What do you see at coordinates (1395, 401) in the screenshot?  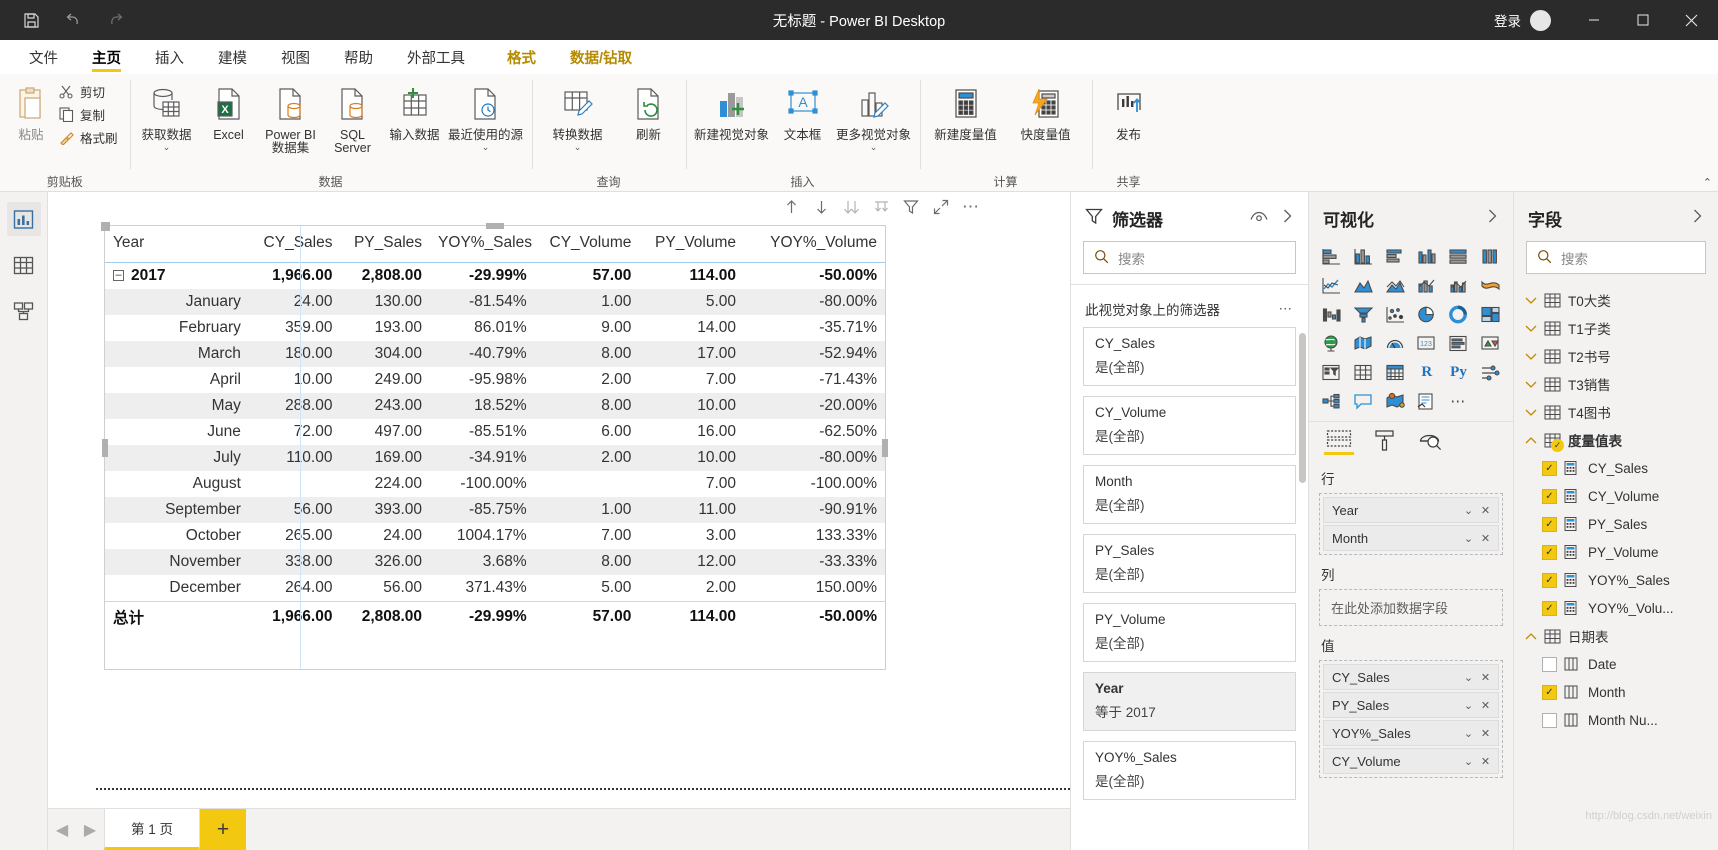 I see `arcgis-map-icon` at bounding box center [1395, 401].